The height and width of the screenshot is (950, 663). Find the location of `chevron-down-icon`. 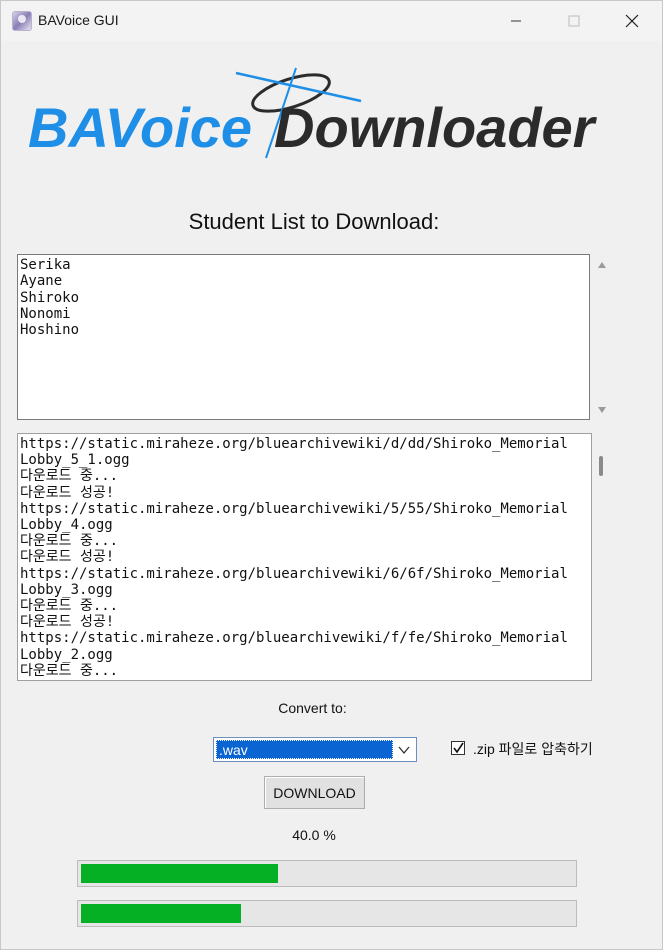

chevron-down-icon is located at coordinates (404, 750).